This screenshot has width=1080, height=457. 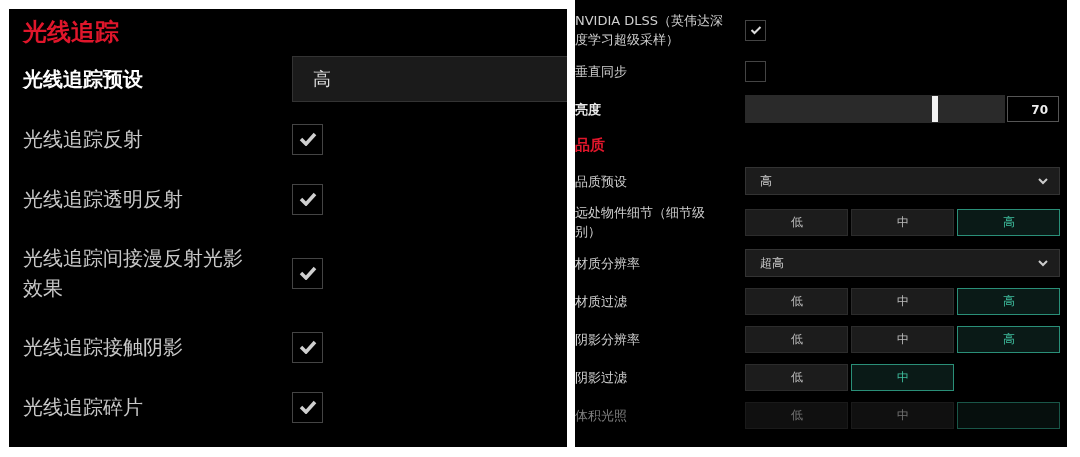 I want to click on setting-label: 阴影过滤, so click(x=601, y=377).